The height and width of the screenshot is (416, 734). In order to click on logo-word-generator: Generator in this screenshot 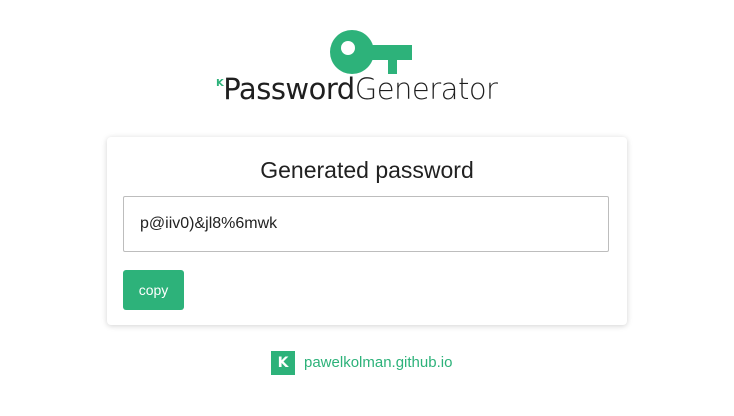, I will do `click(426, 89)`.